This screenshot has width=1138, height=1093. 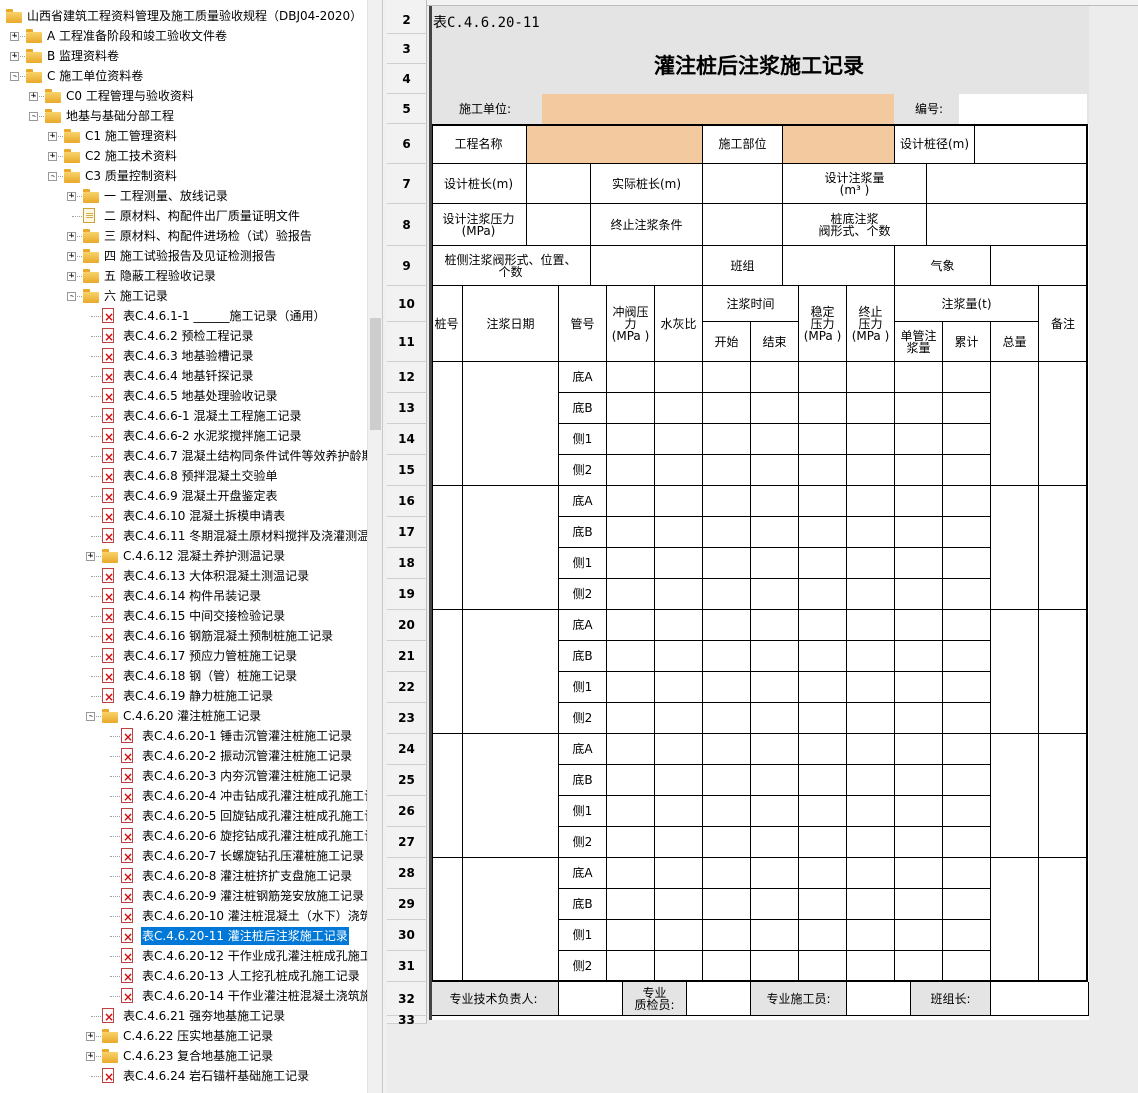 I want to click on row-number: 17, so click(x=407, y=532).